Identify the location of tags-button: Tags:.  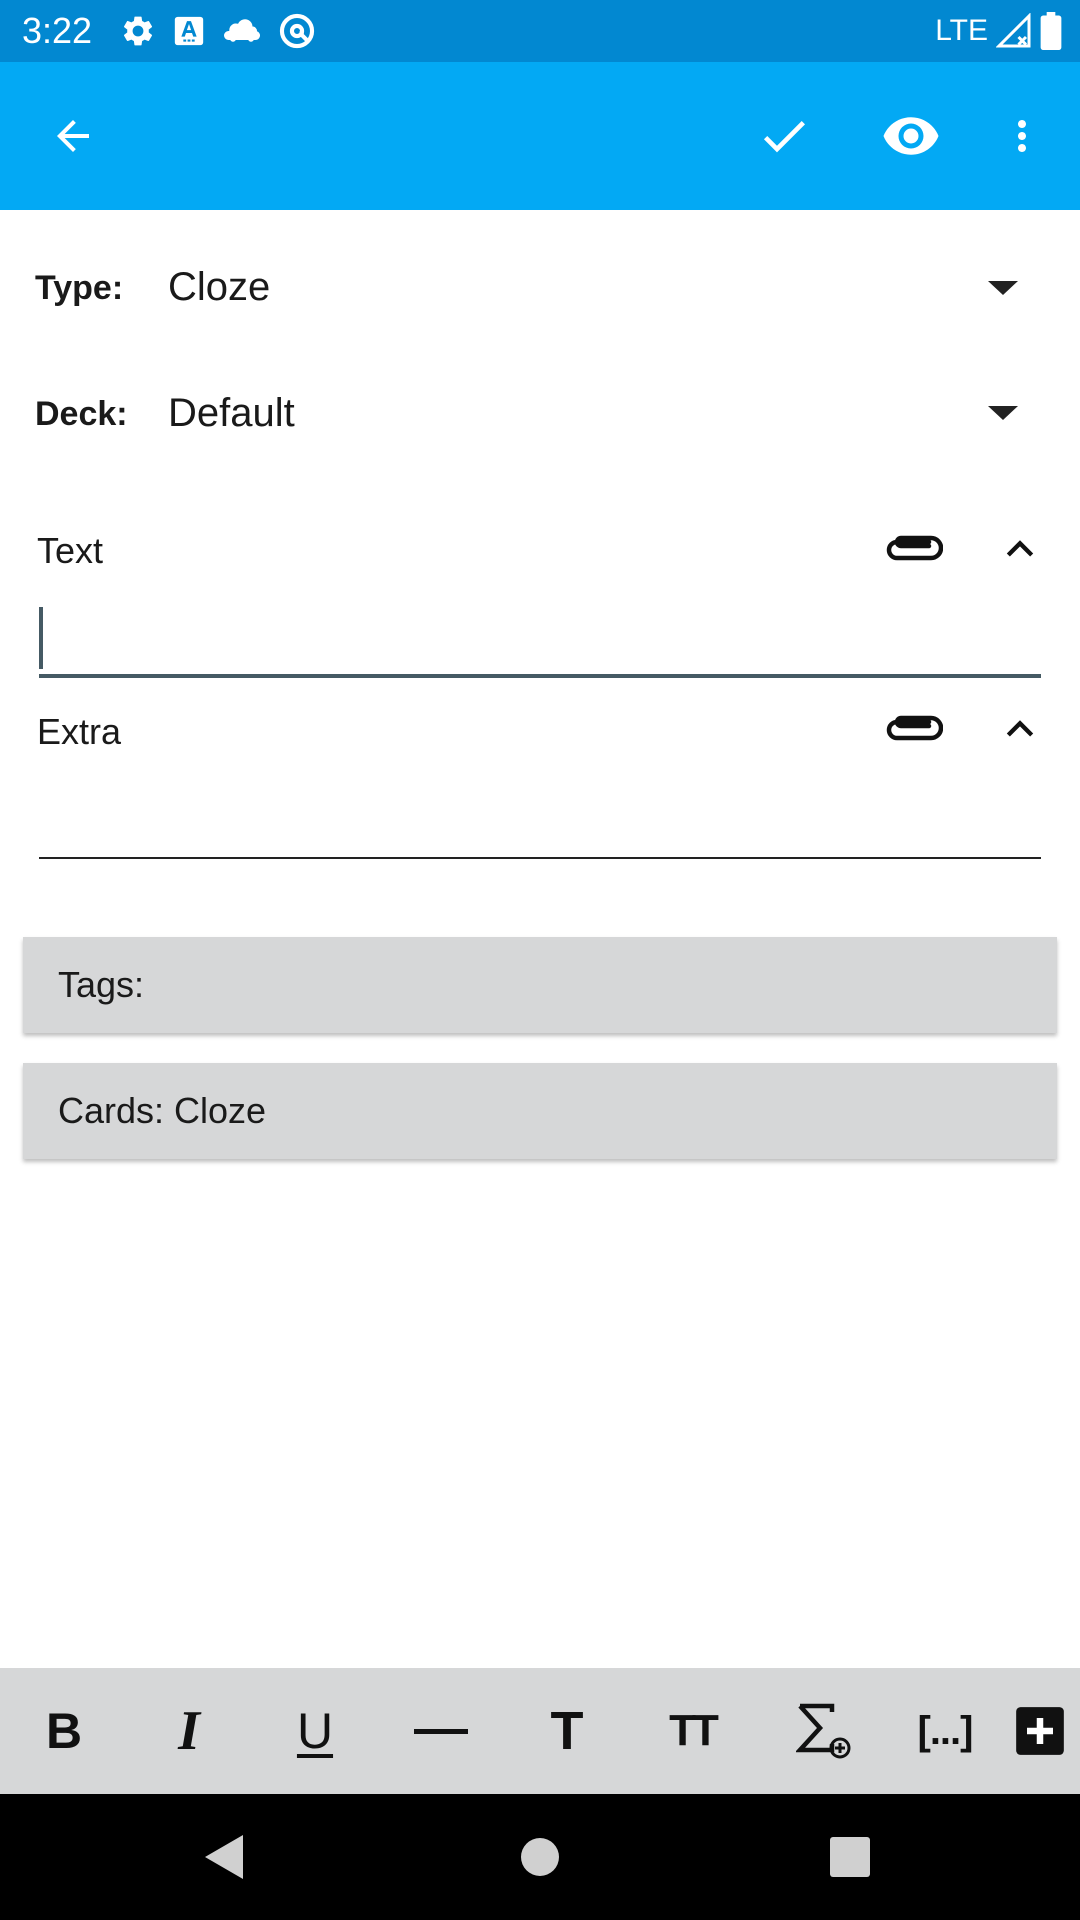
(540, 985).